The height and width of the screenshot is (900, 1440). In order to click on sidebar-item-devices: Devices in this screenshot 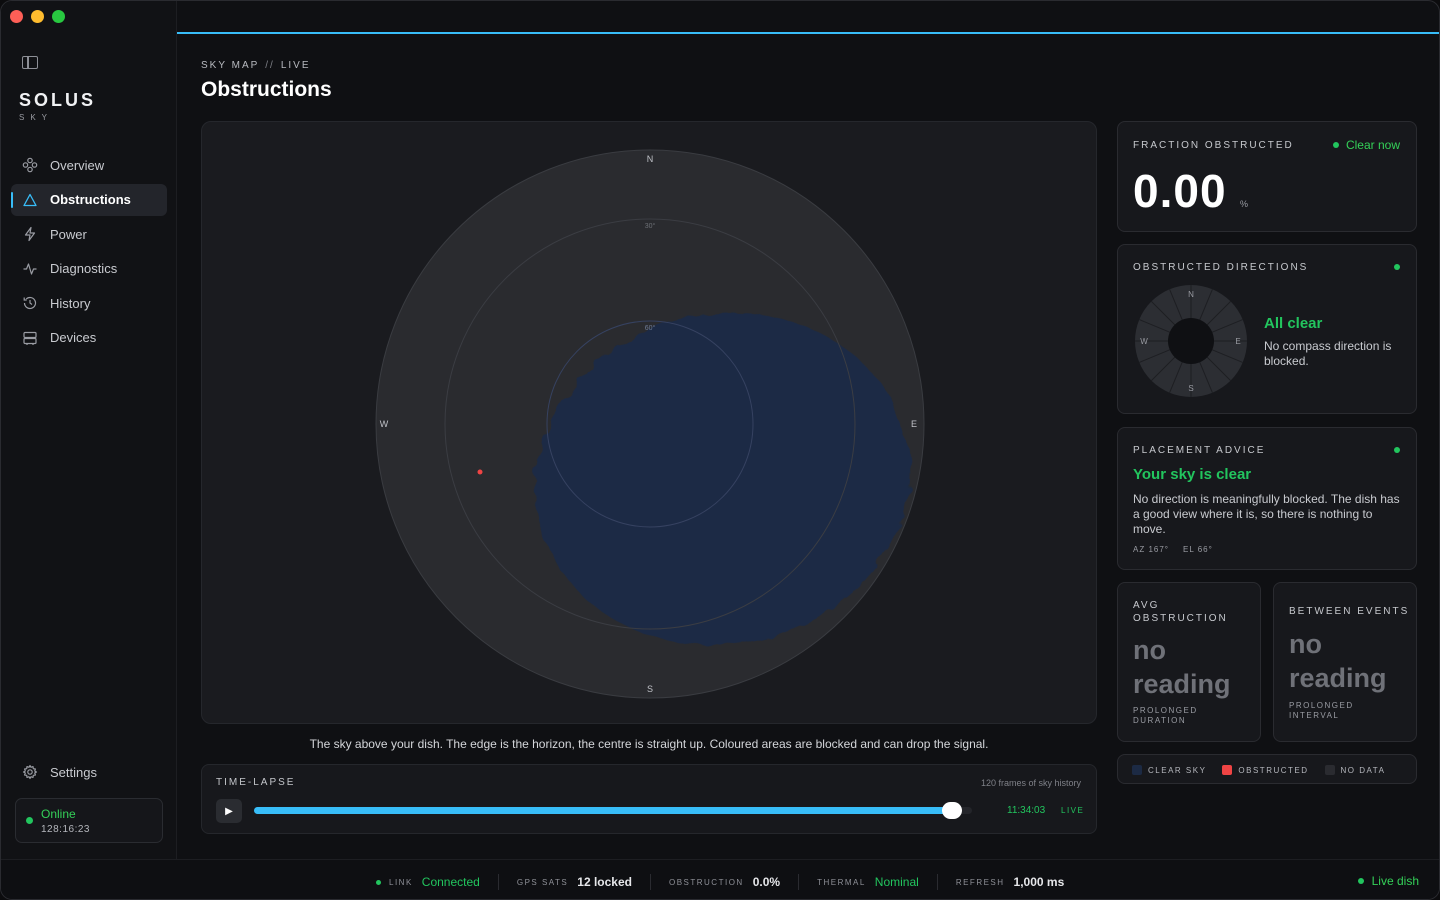, I will do `click(89, 338)`.